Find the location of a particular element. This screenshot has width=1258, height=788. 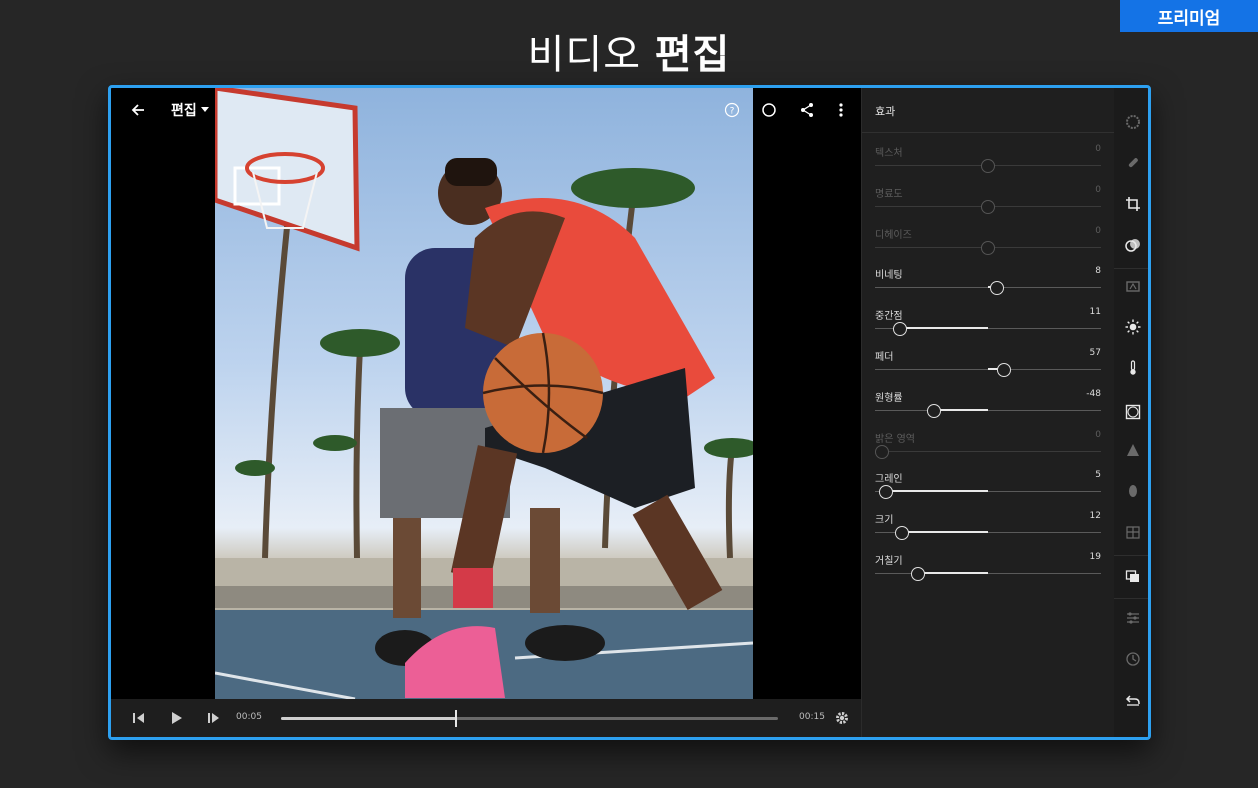

slider-value: -48 is located at coordinates (1093, 393).